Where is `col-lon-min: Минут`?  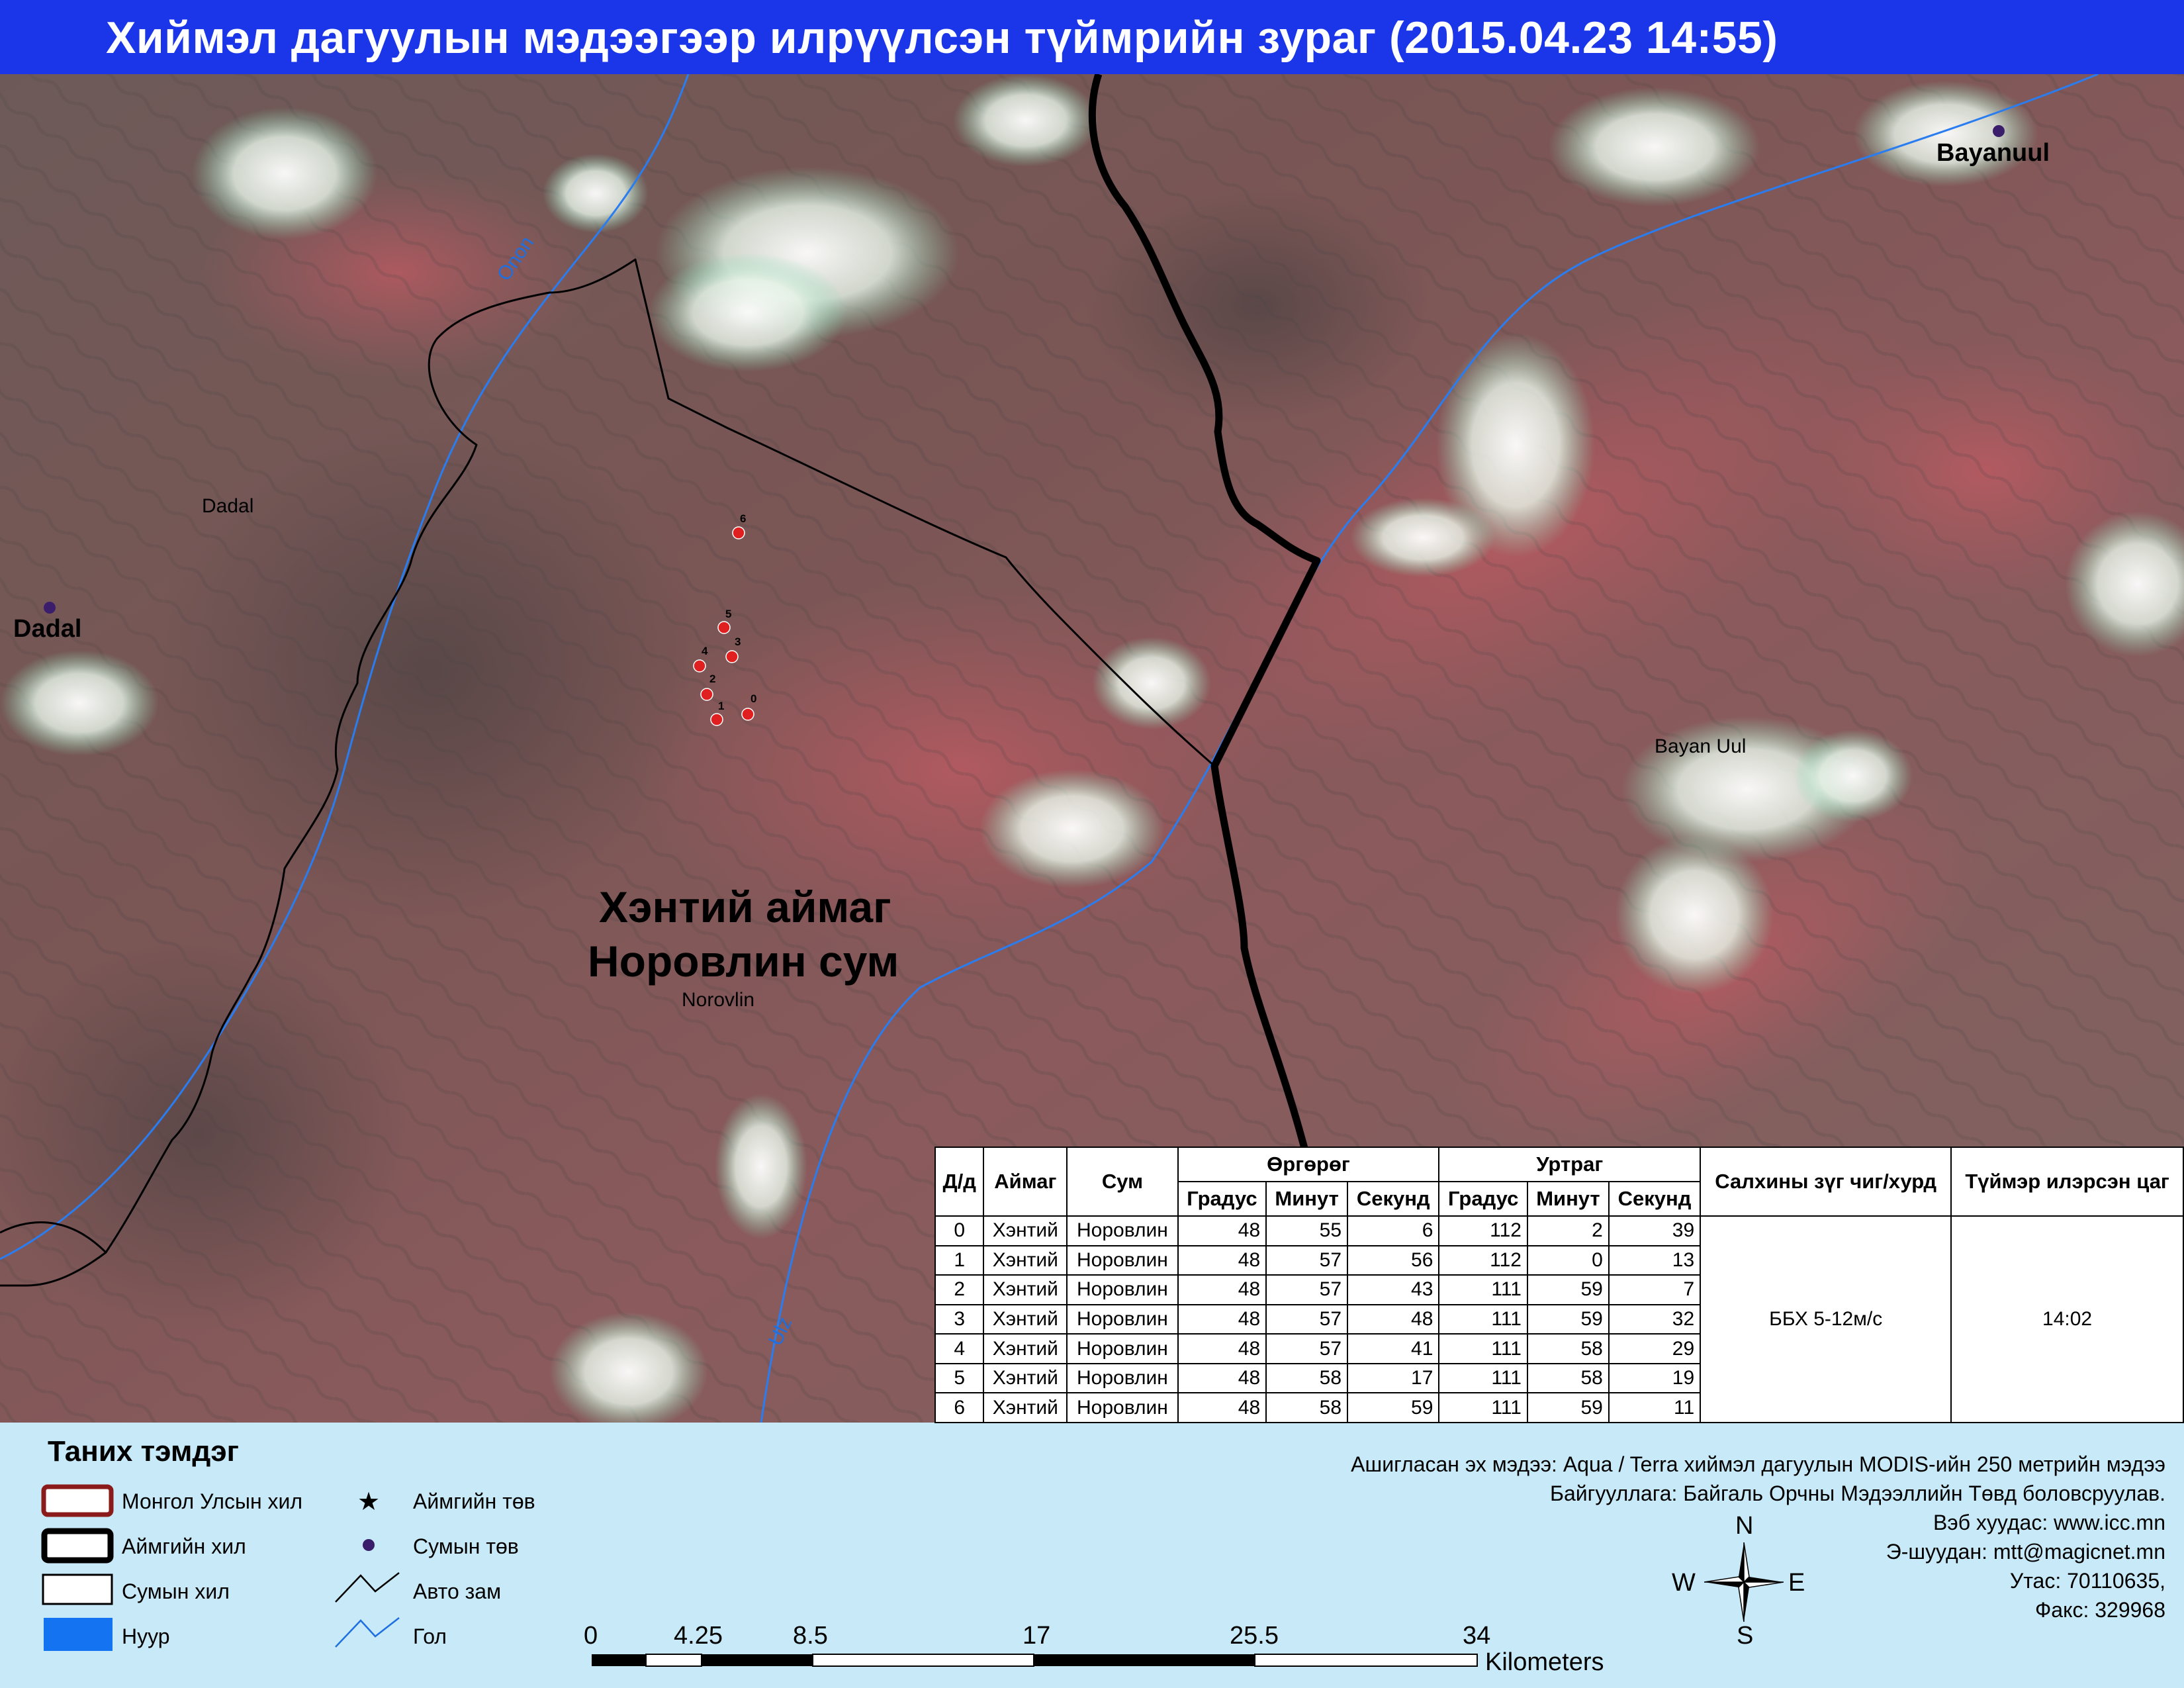 col-lon-min: Минут is located at coordinates (1568, 1199).